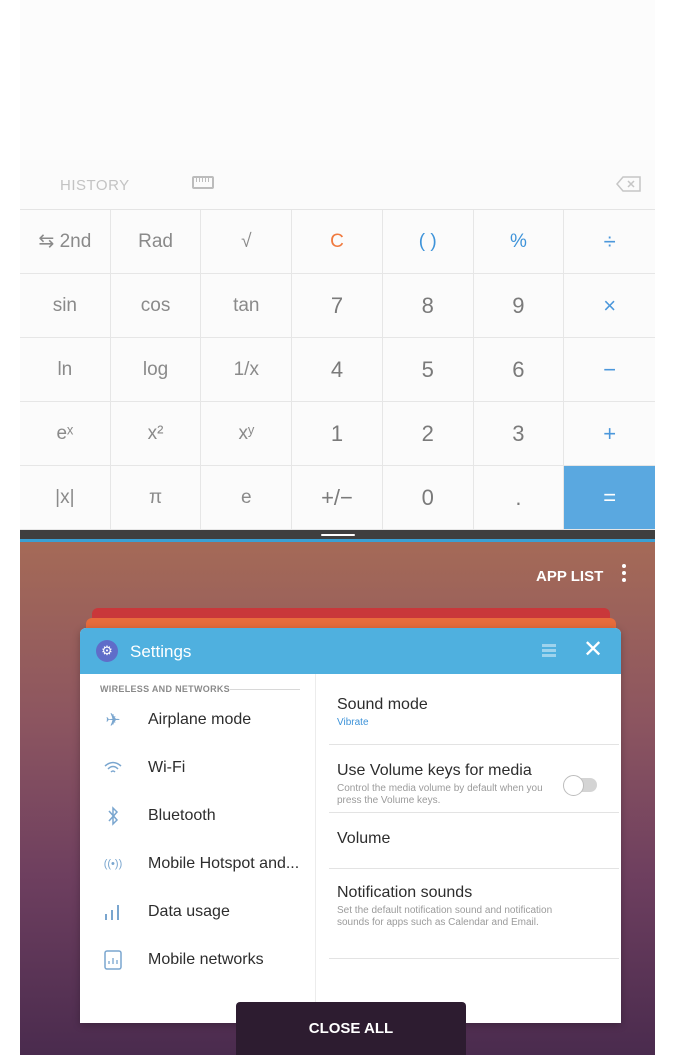 The image size is (675, 1055). I want to click on key-9: 9, so click(519, 306).